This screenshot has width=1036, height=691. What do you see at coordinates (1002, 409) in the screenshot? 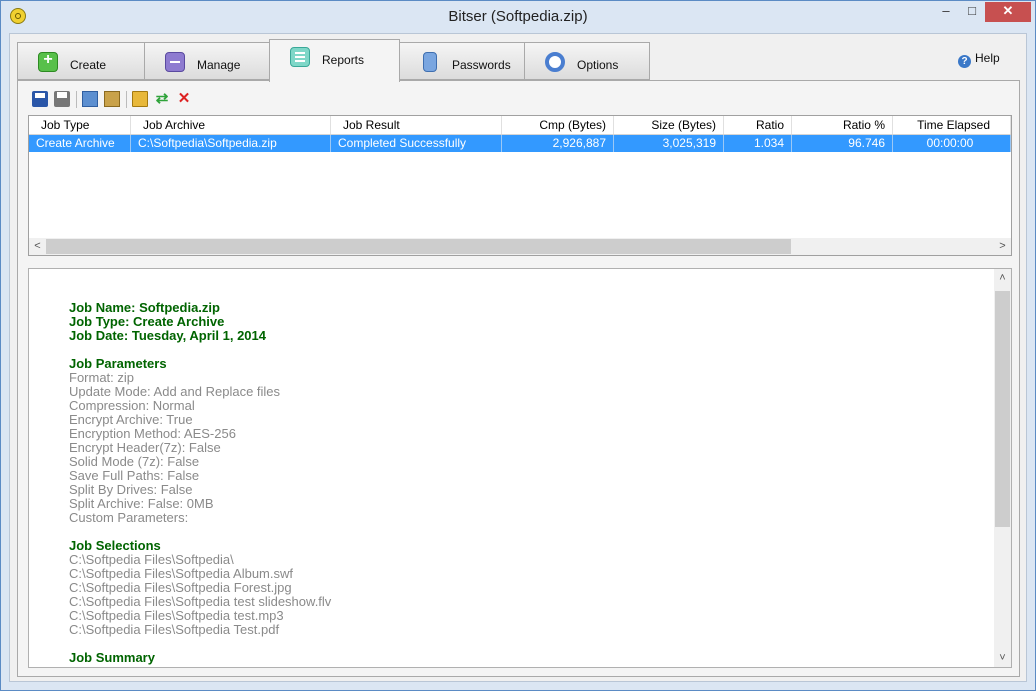
I see `vertical-scroll-thumb` at bounding box center [1002, 409].